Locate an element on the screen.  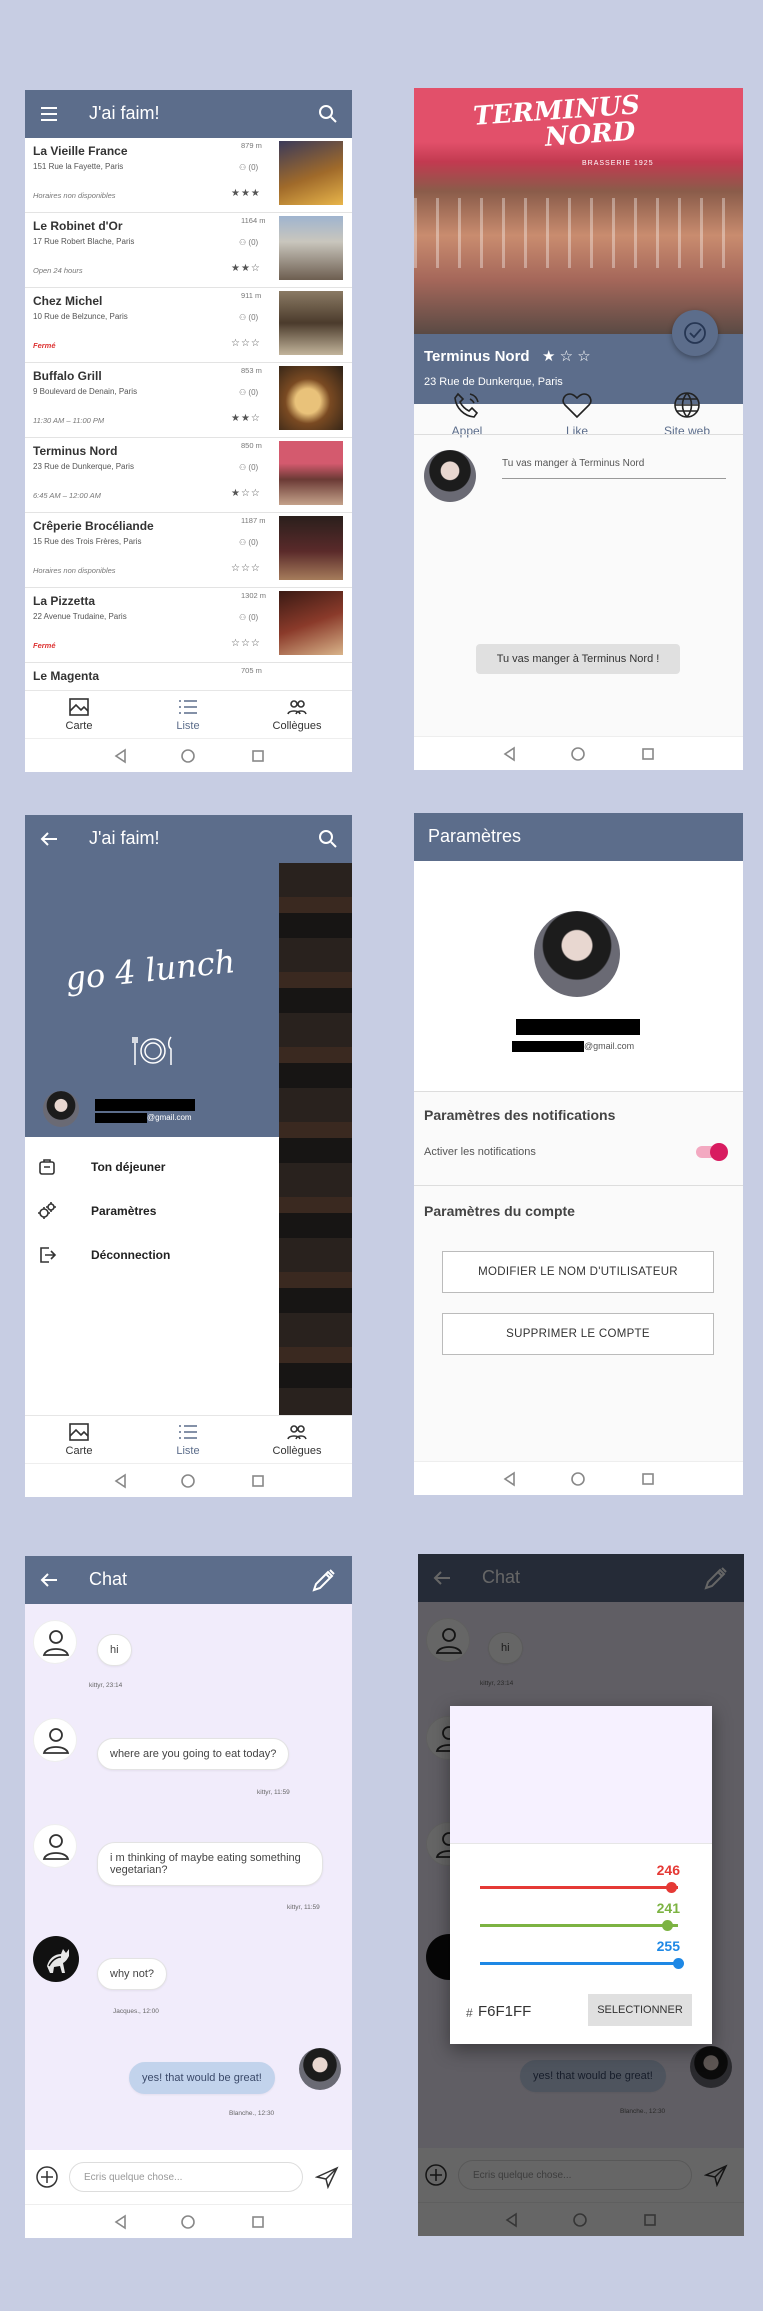
color-picker-icon is located at coordinates (324, 1580).